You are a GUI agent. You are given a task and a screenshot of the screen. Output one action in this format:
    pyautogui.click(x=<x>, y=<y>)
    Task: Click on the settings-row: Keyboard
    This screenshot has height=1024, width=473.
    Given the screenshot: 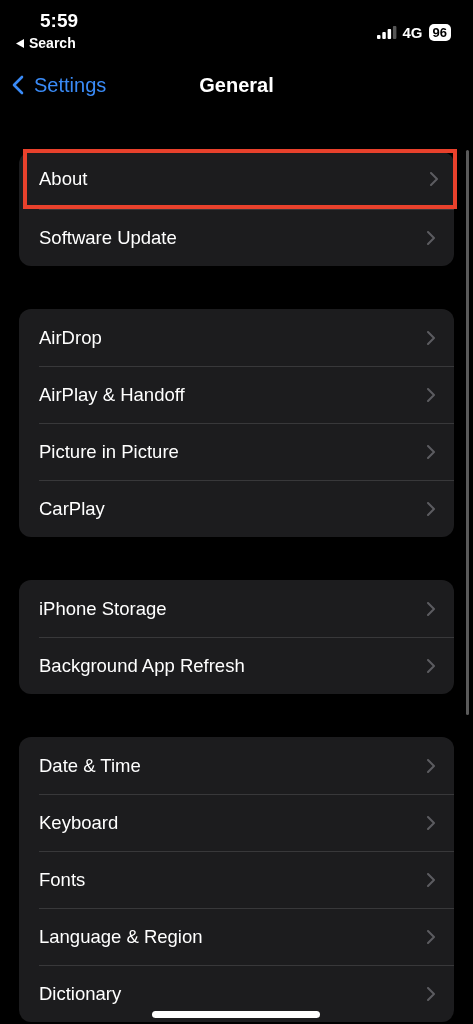 What is the action you would take?
    pyautogui.click(x=236, y=822)
    